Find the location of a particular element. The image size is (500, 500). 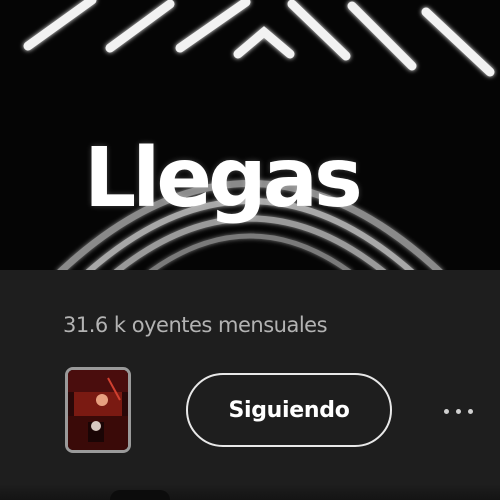

artist-pick-thumbnail is located at coordinates (98, 410).